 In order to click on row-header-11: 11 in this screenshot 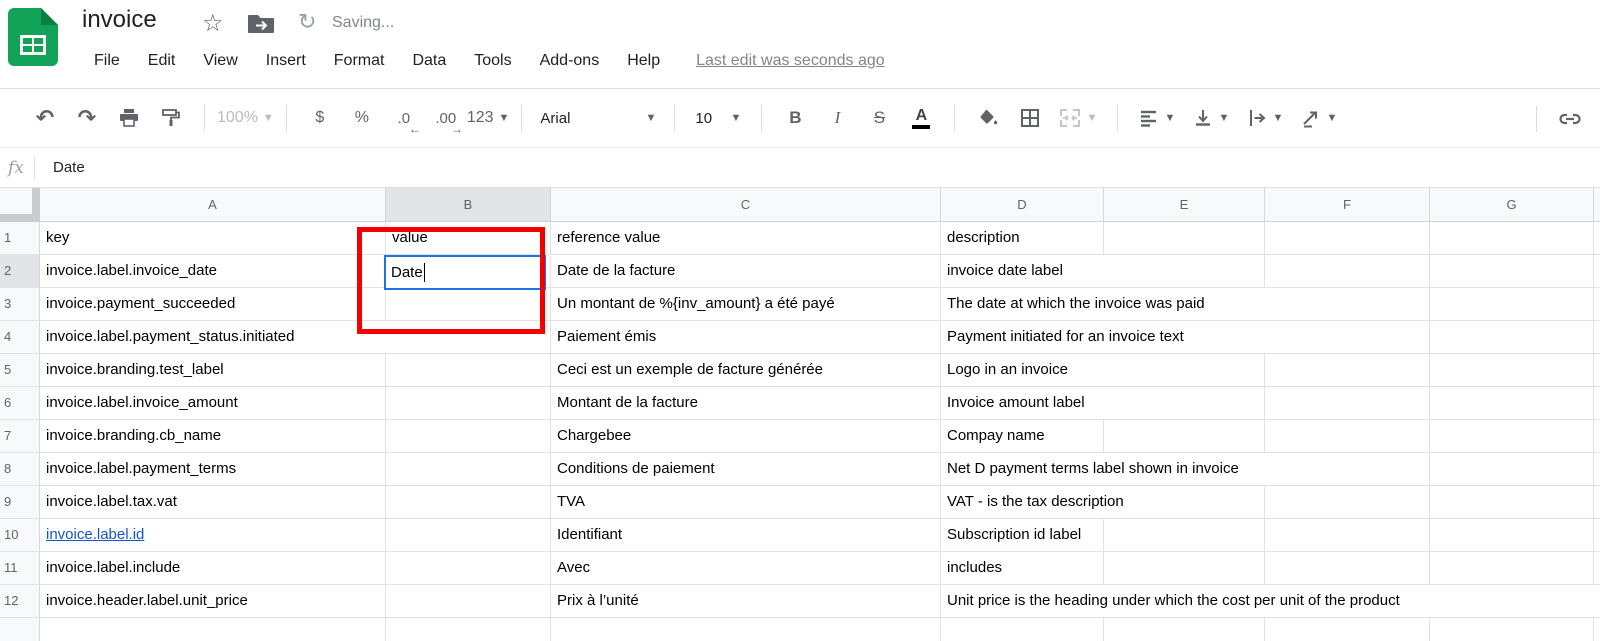, I will do `click(20, 568)`.